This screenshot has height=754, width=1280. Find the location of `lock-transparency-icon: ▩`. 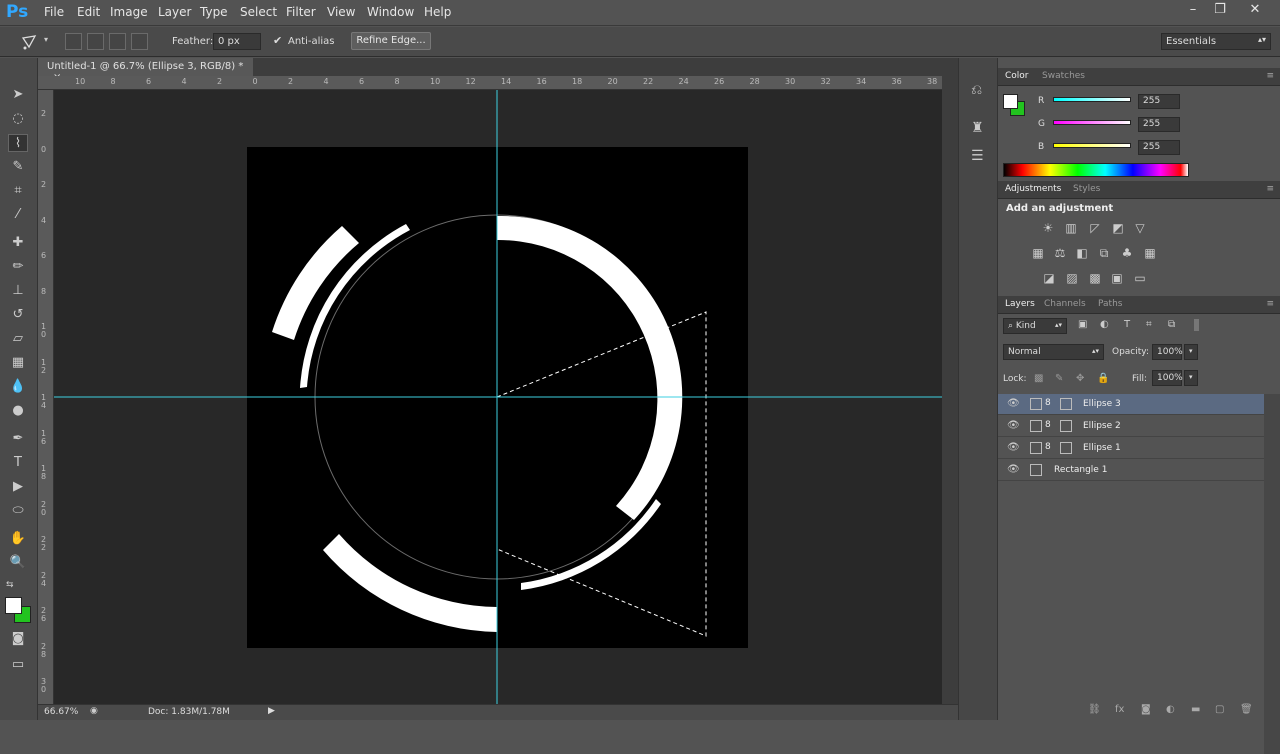

lock-transparency-icon: ▩ is located at coordinates (1038, 378).